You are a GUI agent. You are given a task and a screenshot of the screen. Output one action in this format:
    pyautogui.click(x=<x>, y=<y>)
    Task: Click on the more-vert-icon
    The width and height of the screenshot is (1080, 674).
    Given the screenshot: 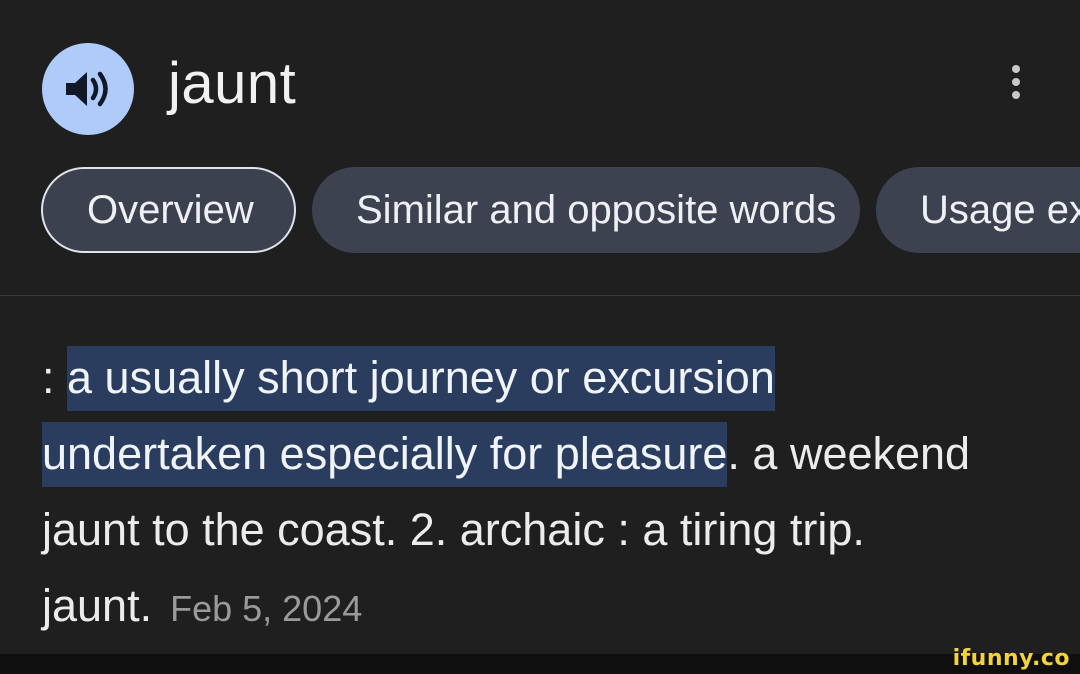 What is the action you would take?
    pyautogui.click(x=1016, y=82)
    